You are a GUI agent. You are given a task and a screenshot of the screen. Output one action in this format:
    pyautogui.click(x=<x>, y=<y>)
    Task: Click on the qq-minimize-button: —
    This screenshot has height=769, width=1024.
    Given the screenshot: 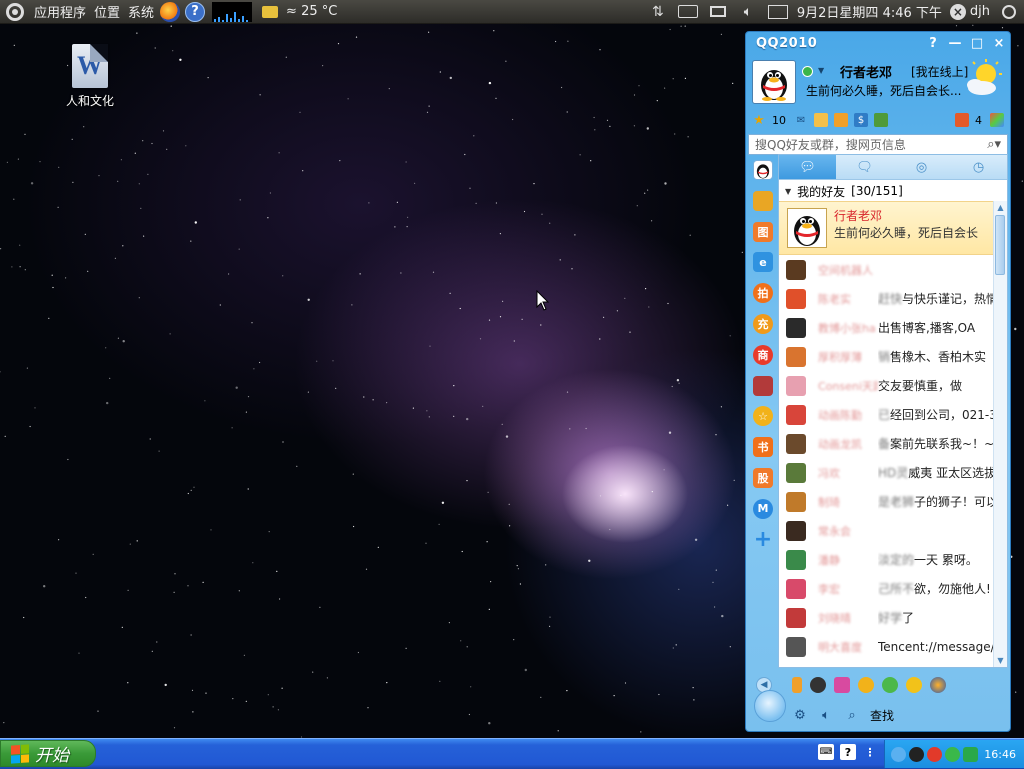 What is the action you would take?
    pyautogui.click(x=955, y=43)
    